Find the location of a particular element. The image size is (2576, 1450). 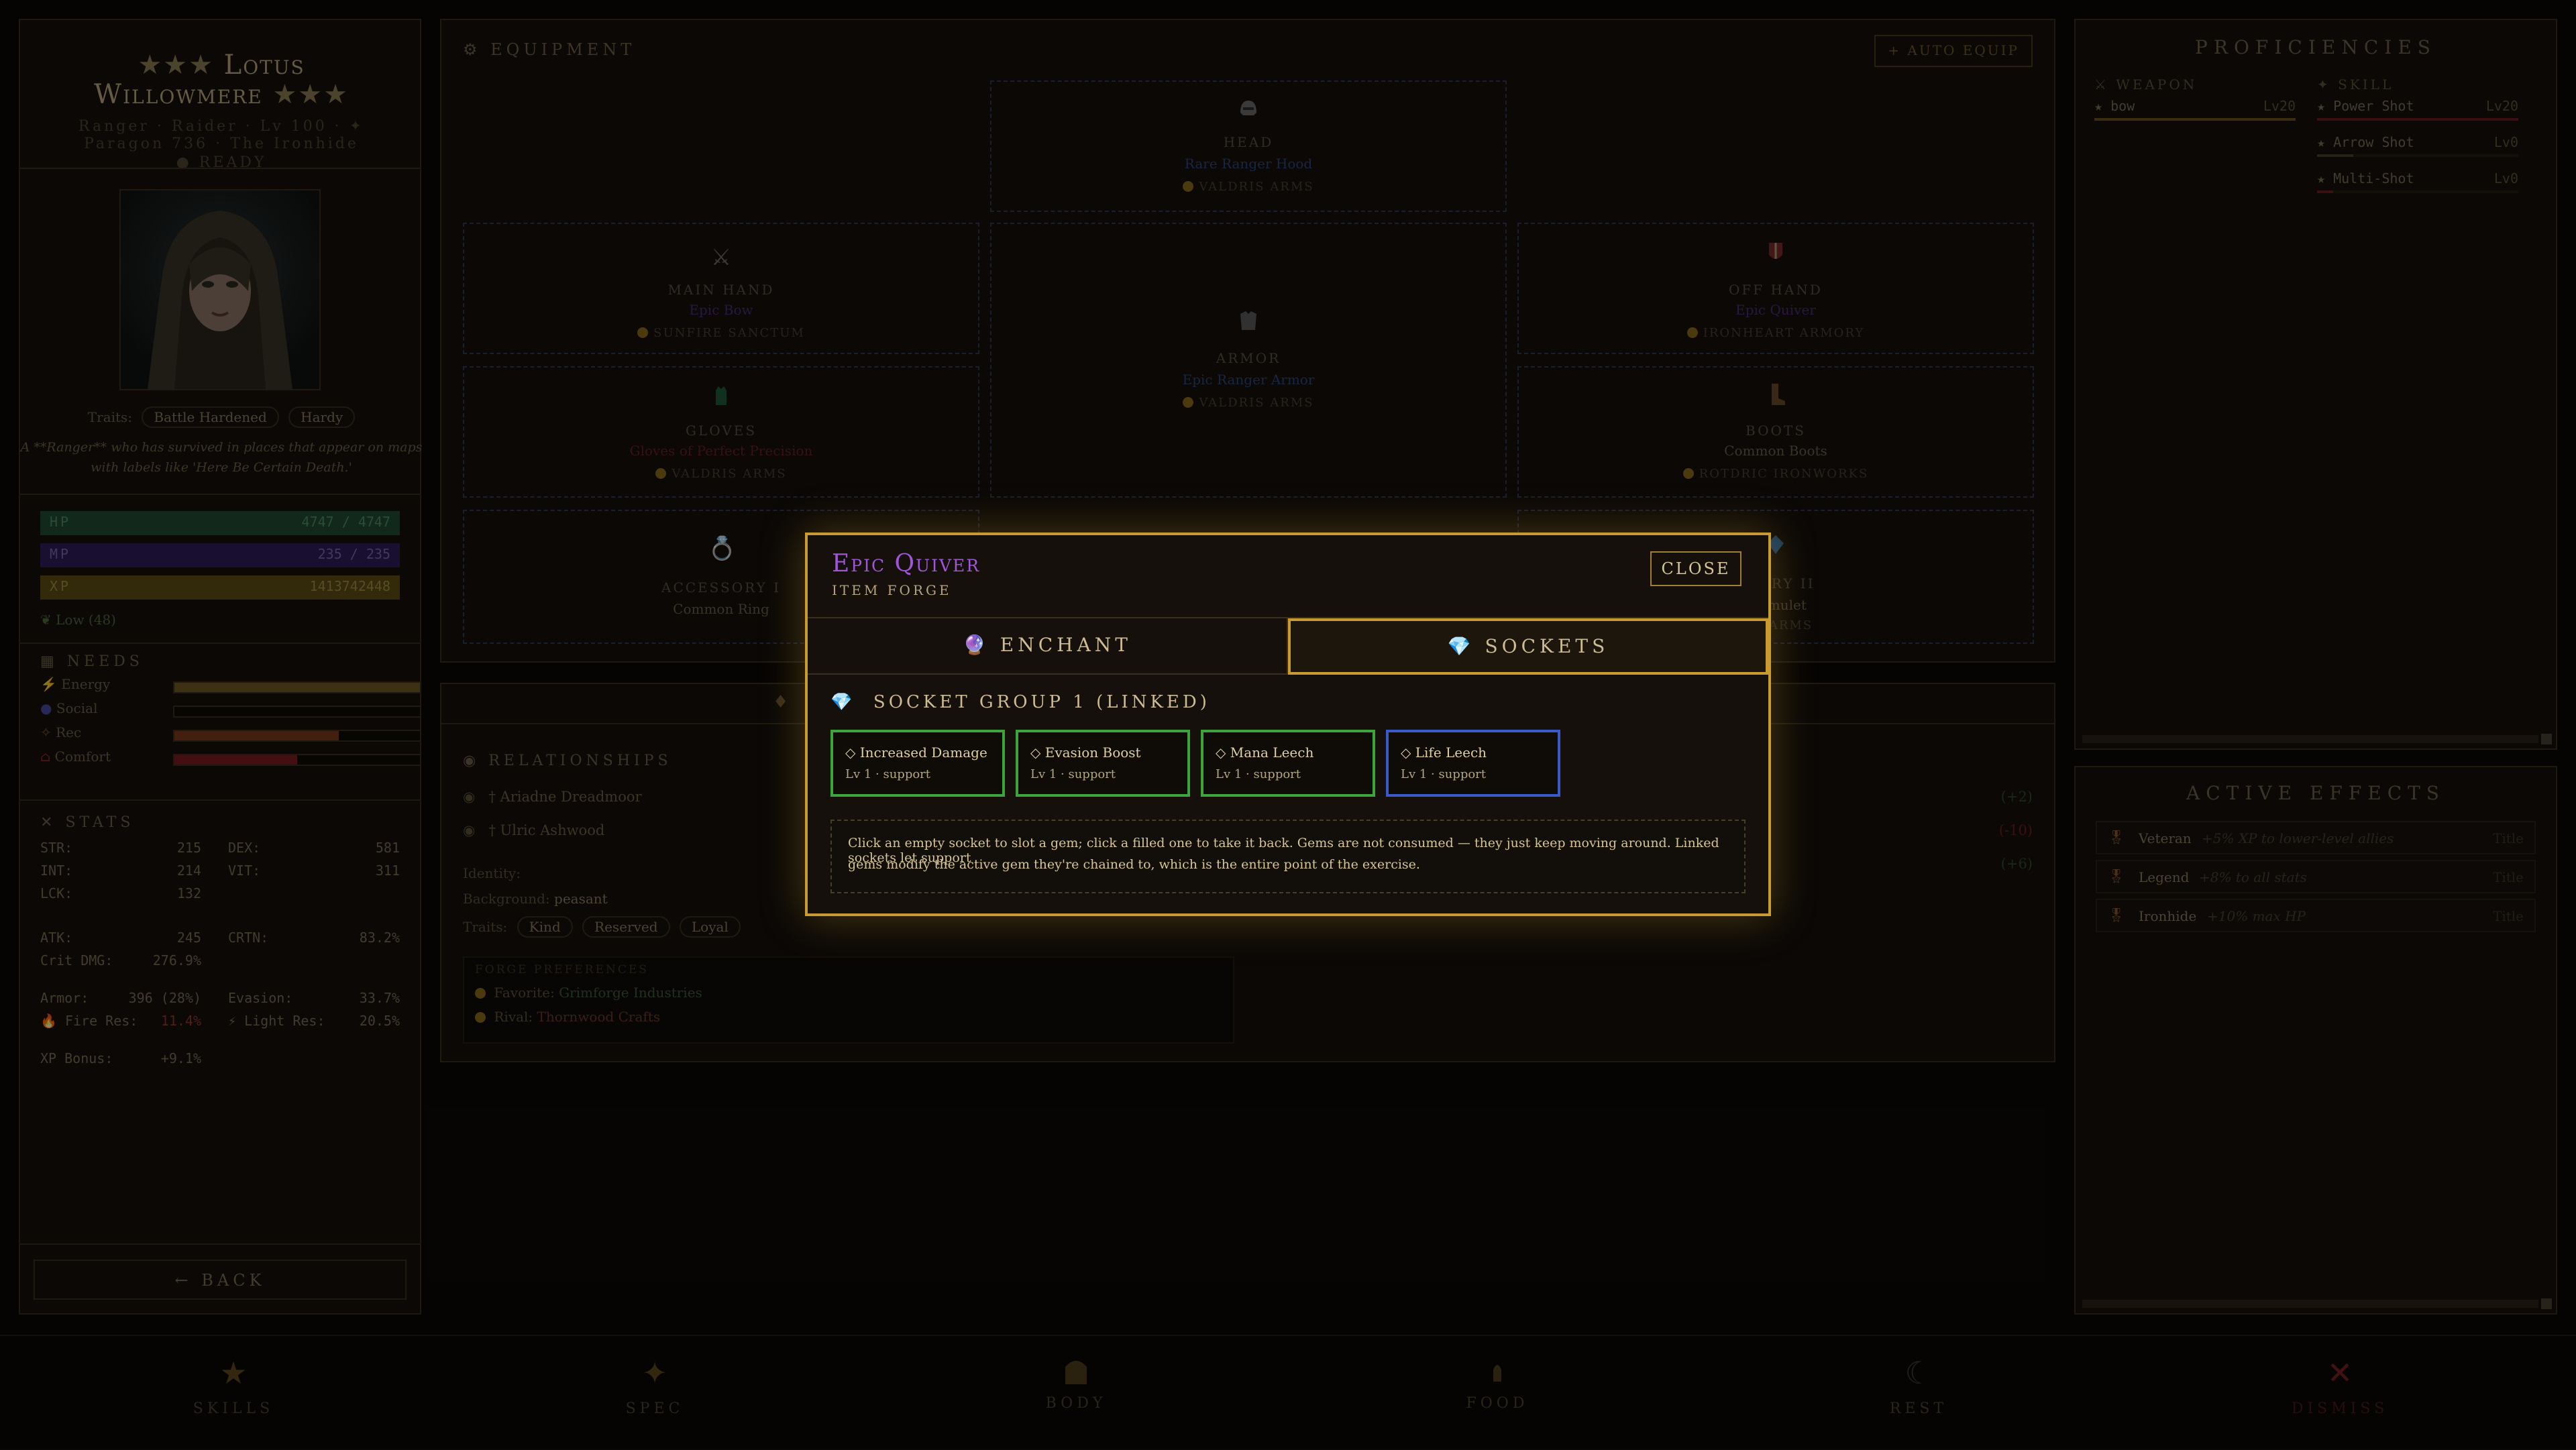

close-button: CLOSE is located at coordinates (1695, 568).